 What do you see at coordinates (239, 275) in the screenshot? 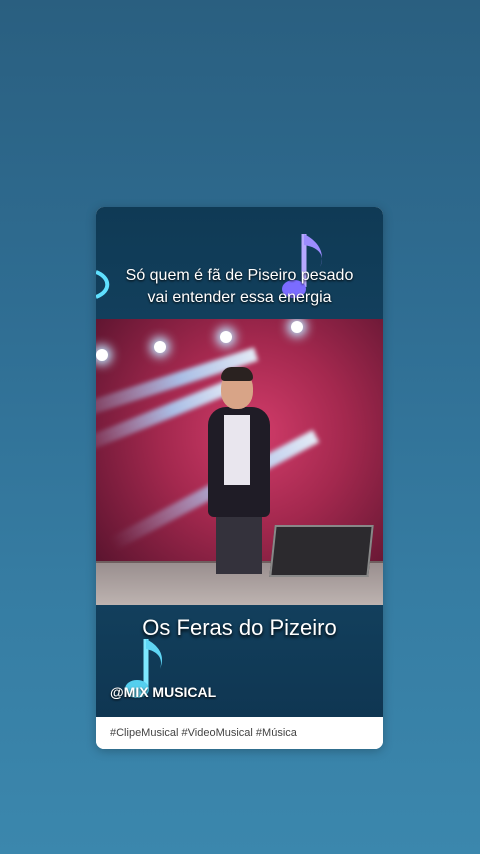
I see `caption-line-1: Só quem é fã de Piseiro pesado` at bounding box center [239, 275].